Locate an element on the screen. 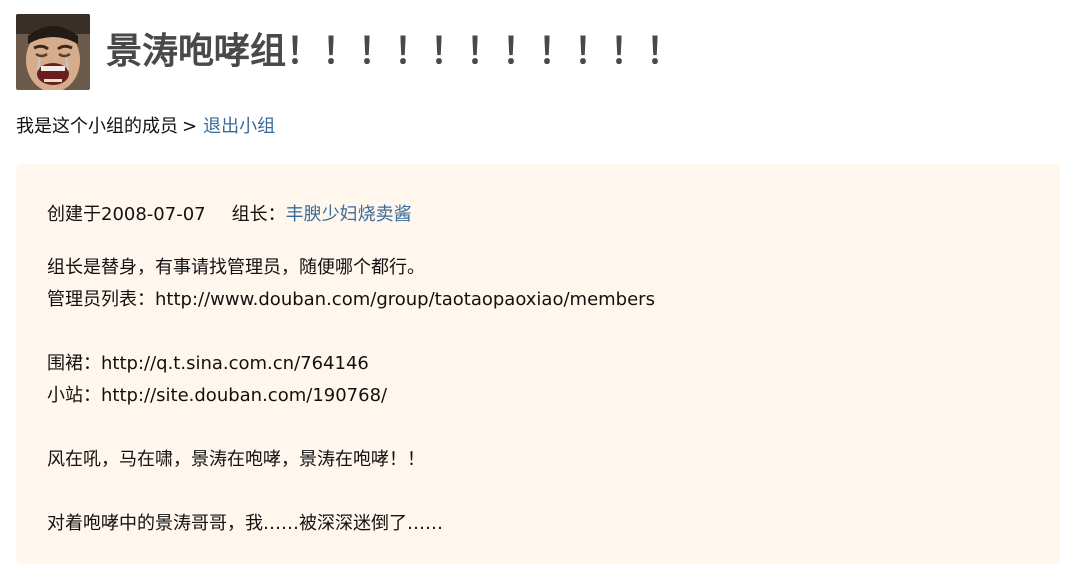 Image resolution: width=1080 pixels, height=564 pixels. description-line: 小站：http://site.douban.com/190768/ is located at coordinates (217, 395).